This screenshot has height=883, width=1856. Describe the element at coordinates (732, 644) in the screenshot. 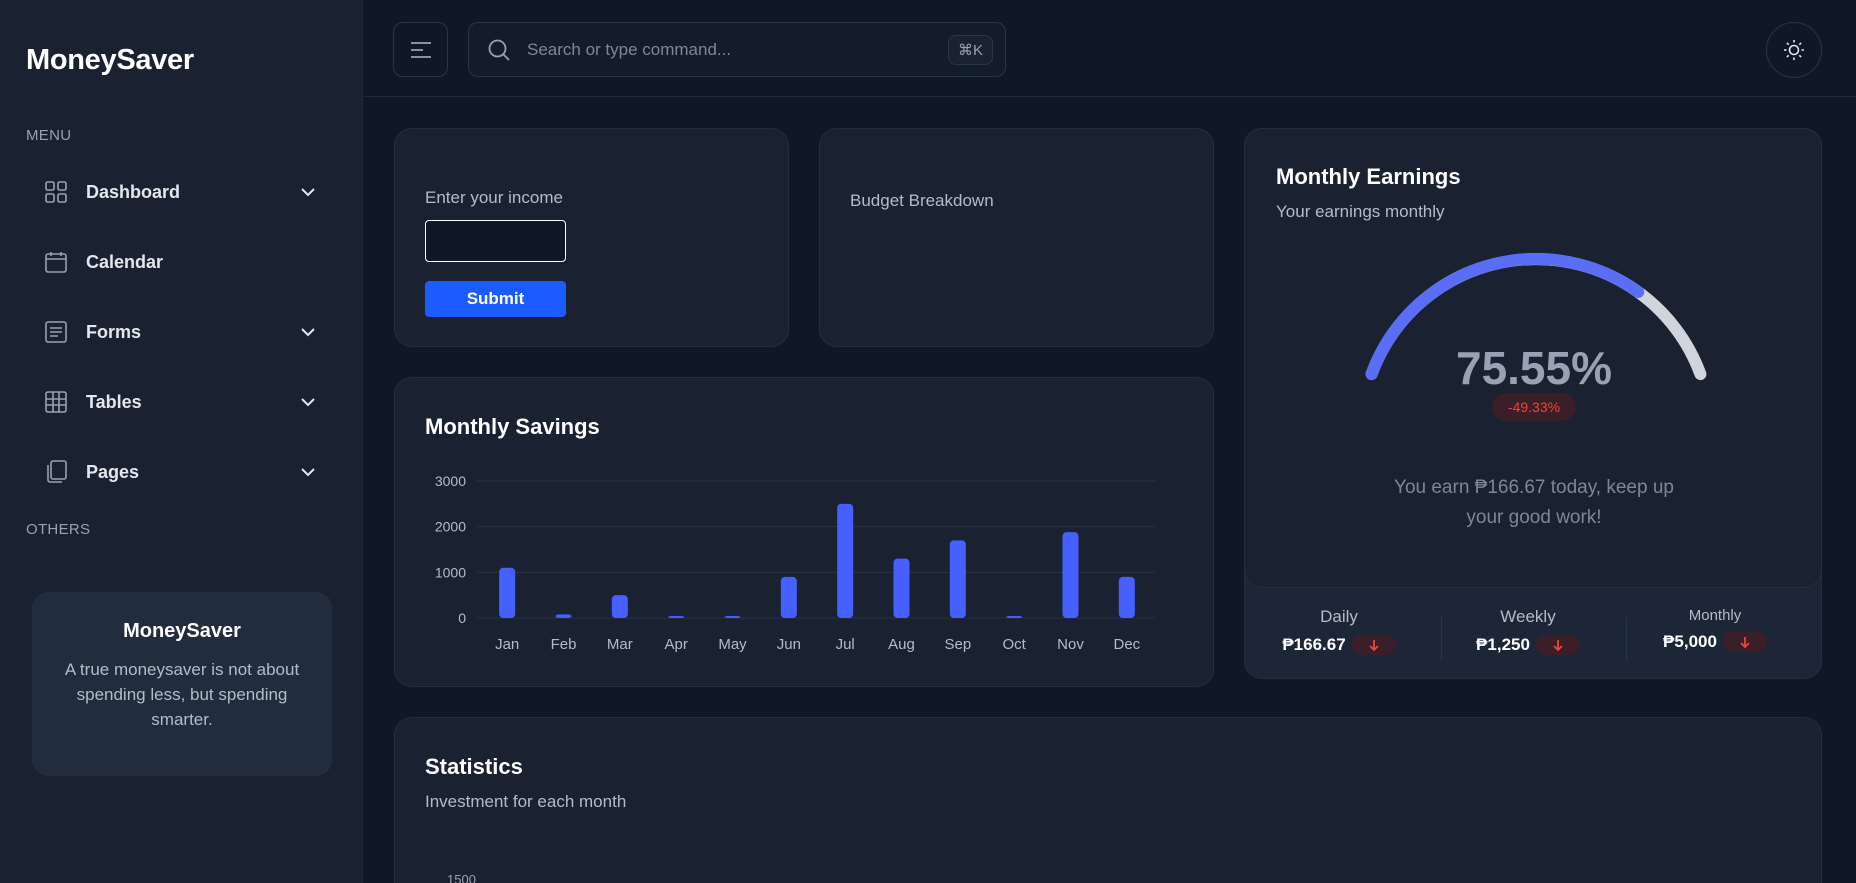

I see `x-tick-label: May` at that location.